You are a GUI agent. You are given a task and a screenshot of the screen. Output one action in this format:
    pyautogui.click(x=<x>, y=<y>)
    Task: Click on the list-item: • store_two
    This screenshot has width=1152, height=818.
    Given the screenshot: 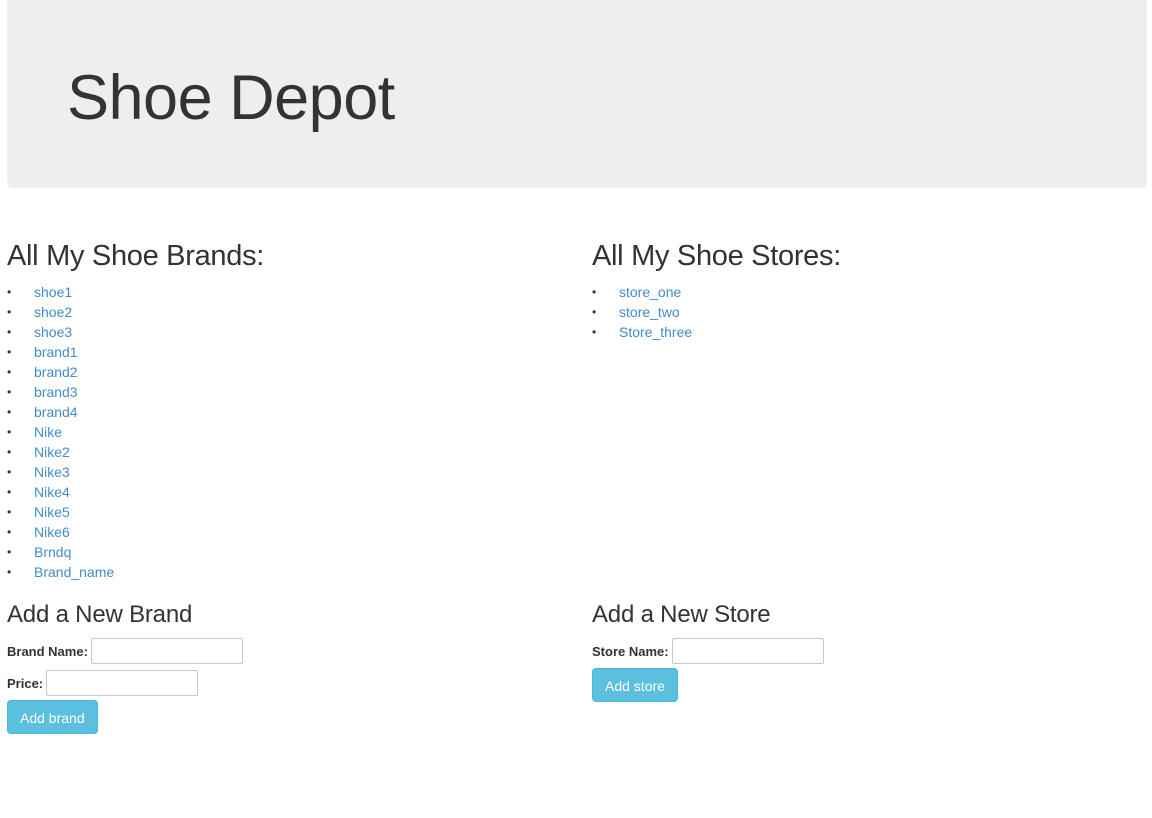 What is the action you would take?
    pyautogui.click(x=872, y=312)
    